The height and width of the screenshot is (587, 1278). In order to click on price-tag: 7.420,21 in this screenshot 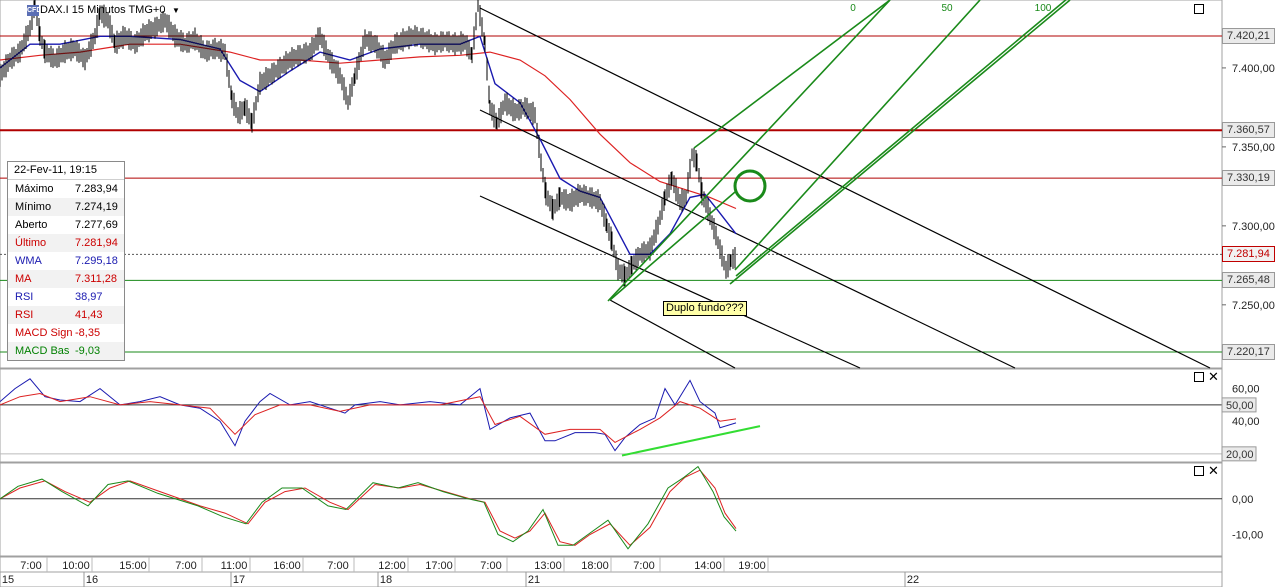, I will do `click(1248, 35)`.